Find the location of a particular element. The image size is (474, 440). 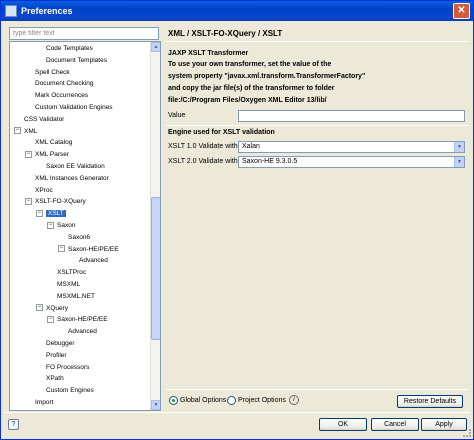

tree-item-label: Saxon EE Validation is located at coordinates (75, 166).